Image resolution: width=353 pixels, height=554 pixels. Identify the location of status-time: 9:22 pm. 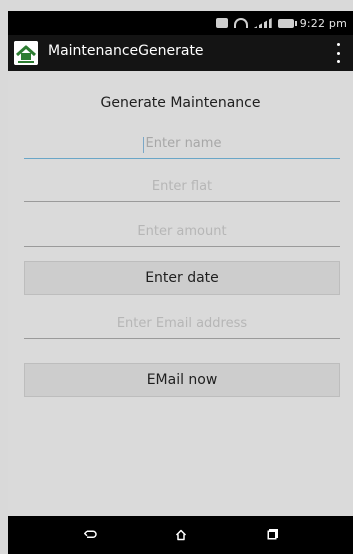
(323, 23).